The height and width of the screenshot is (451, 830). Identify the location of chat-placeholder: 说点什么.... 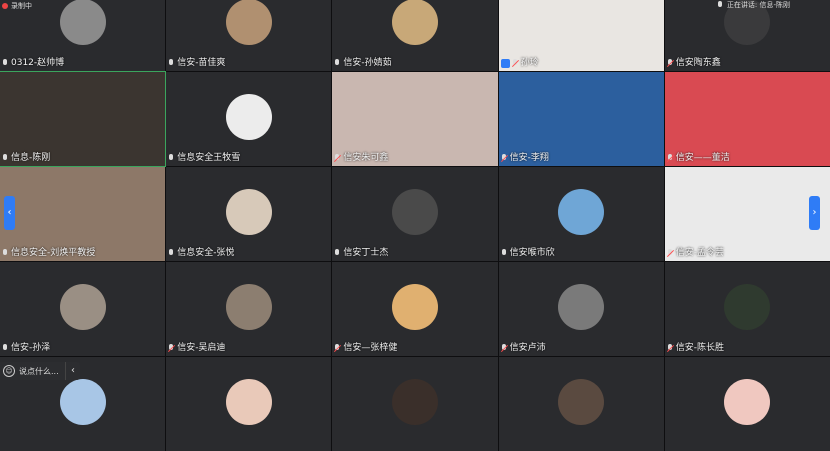
(39, 371).